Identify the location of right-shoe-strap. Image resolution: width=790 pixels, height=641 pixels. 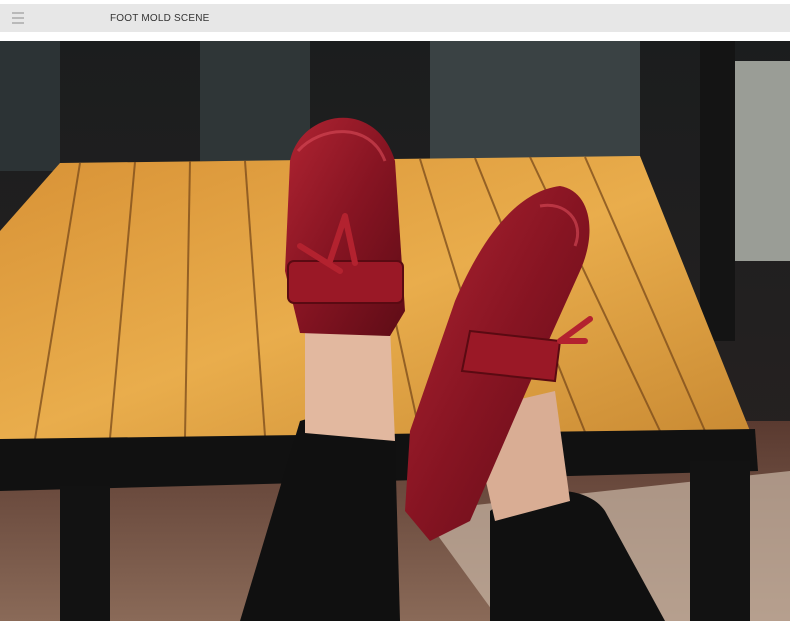
(511, 356).